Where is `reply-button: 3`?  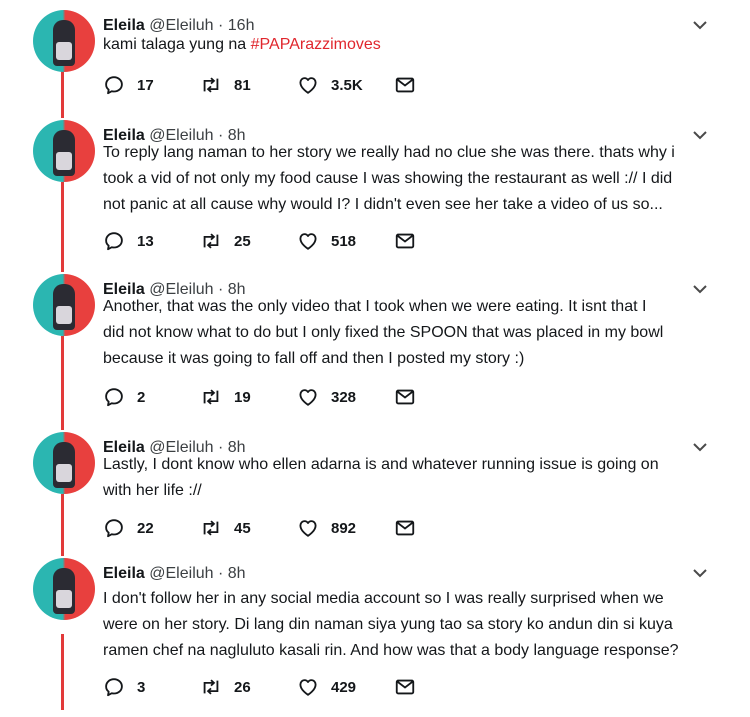 reply-button: 3 is located at coordinates (124, 687).